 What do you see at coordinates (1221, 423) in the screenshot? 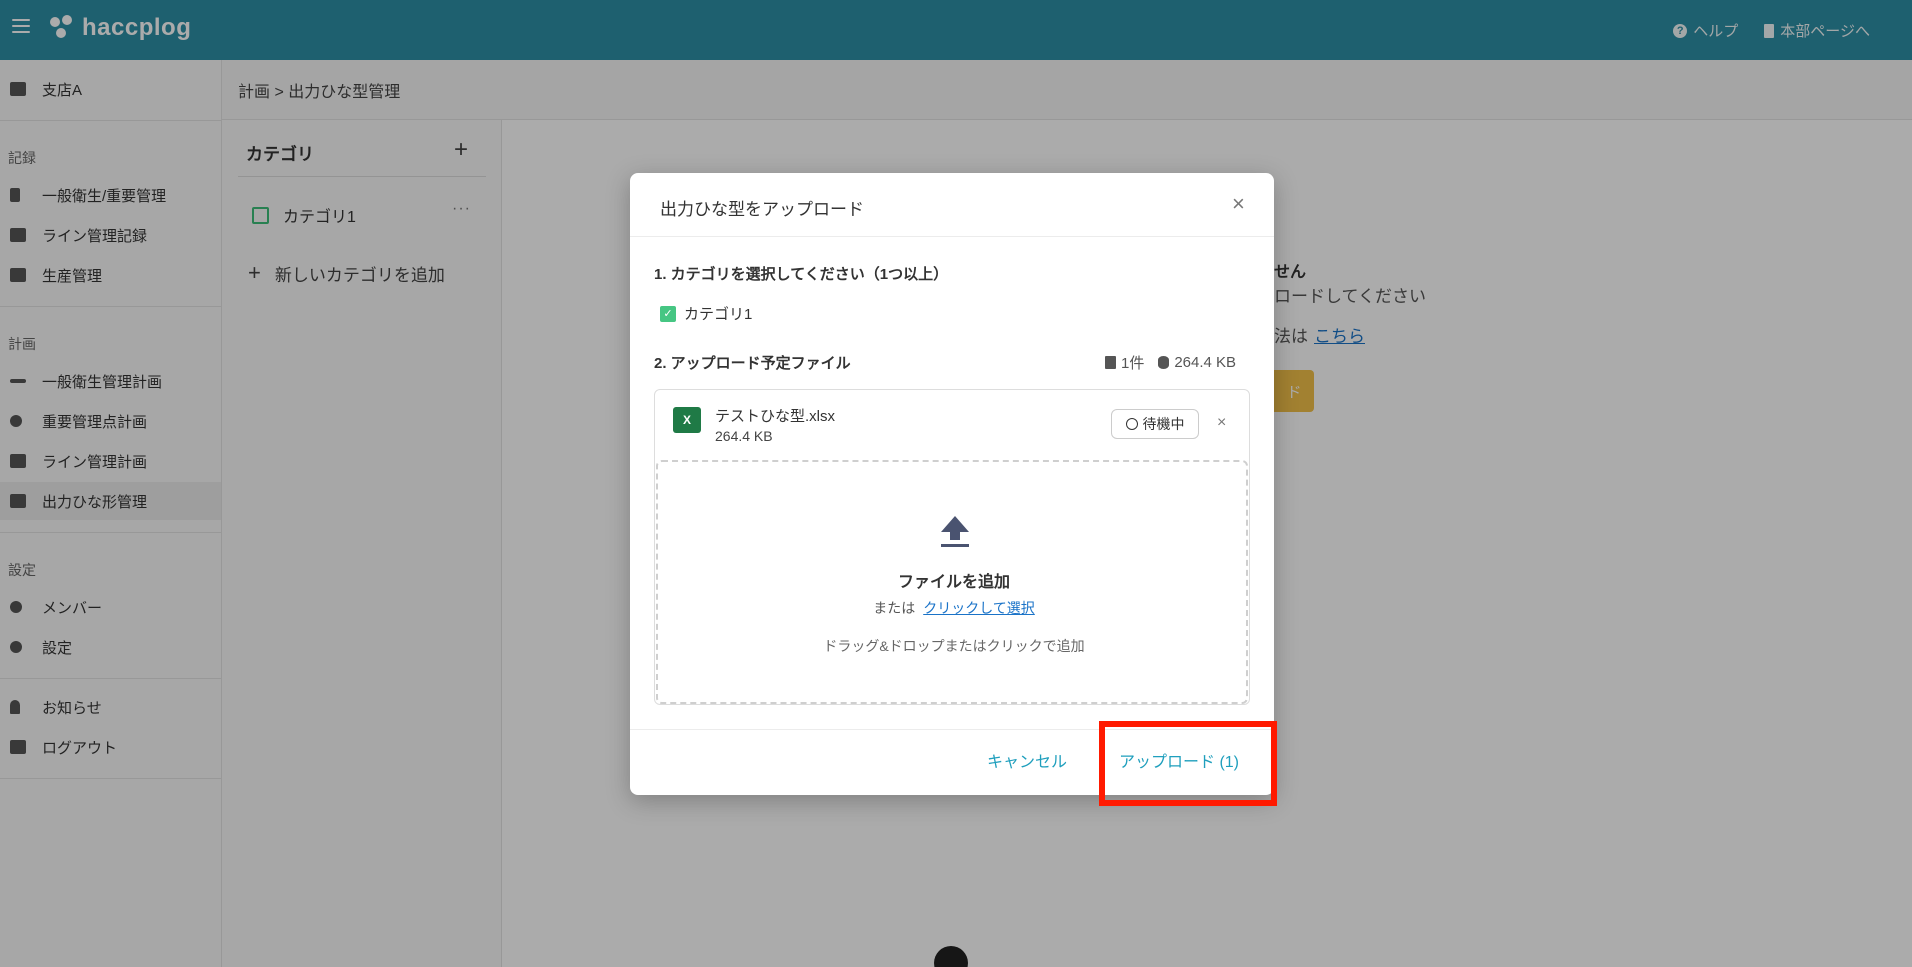
I see `remove-file-icon: ×` at bounding box center [1221, 423].